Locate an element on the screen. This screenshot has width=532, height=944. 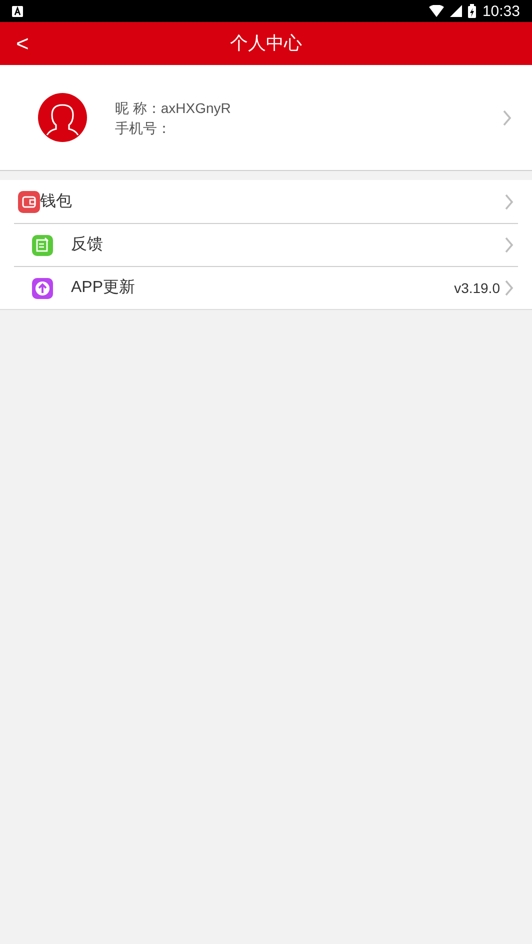
notification-icon is located at coordinates (17, 11).